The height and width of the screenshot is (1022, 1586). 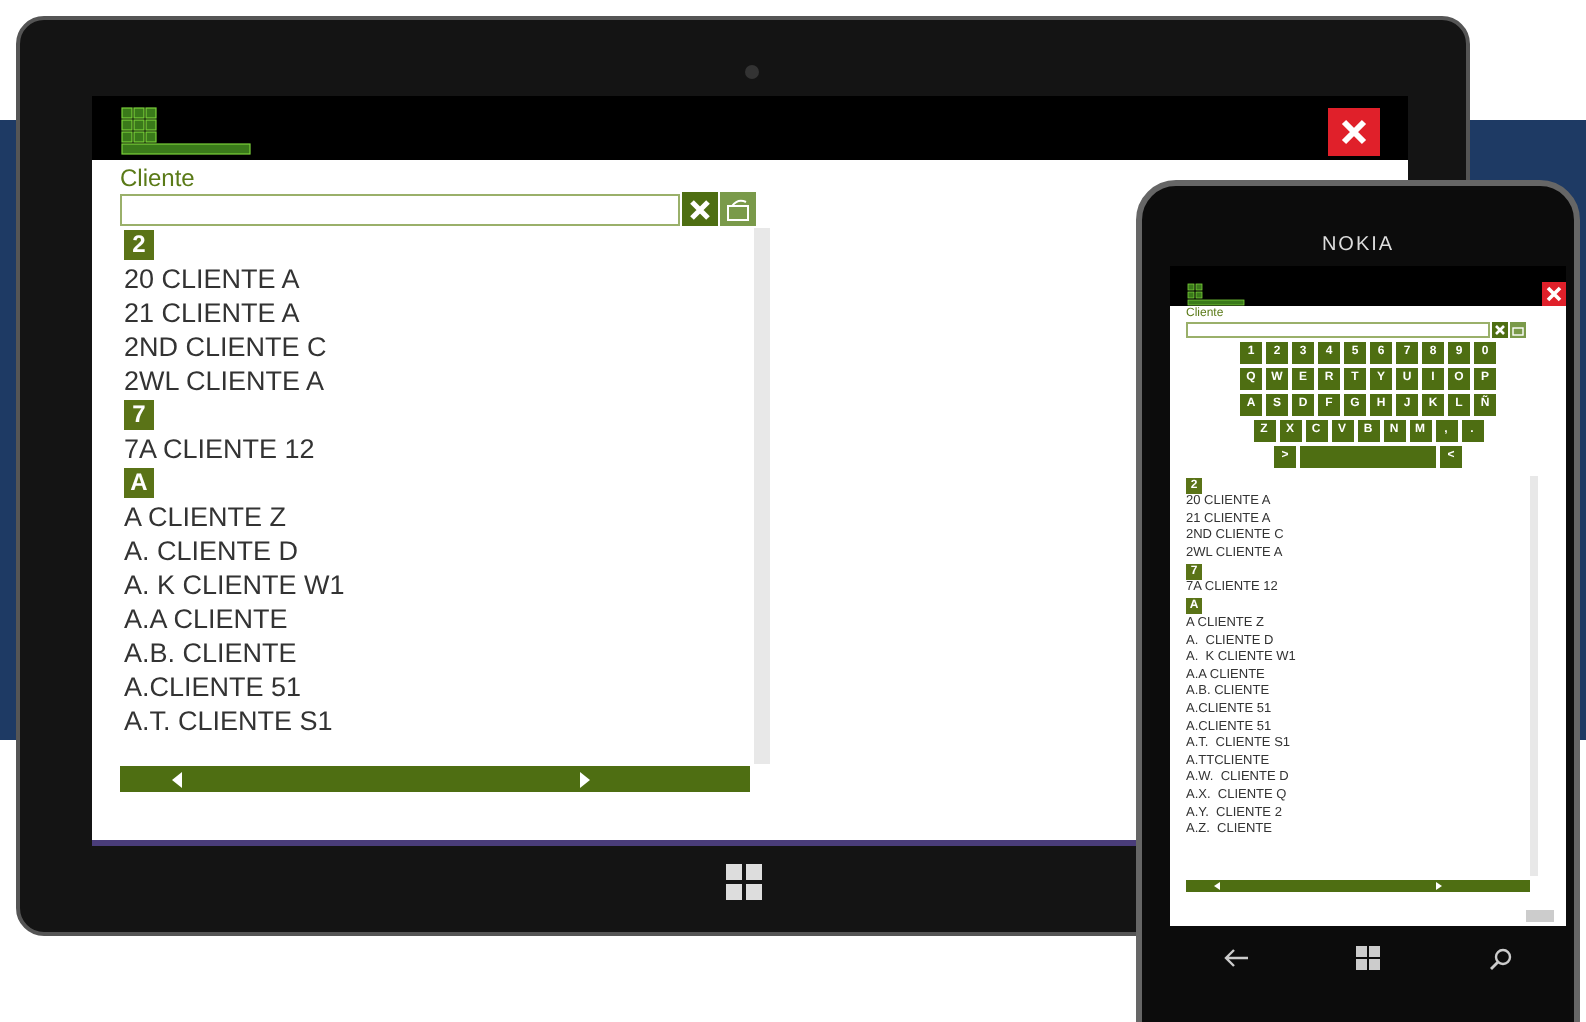 I want to click on search-icon, so click(x=1500, y=958).